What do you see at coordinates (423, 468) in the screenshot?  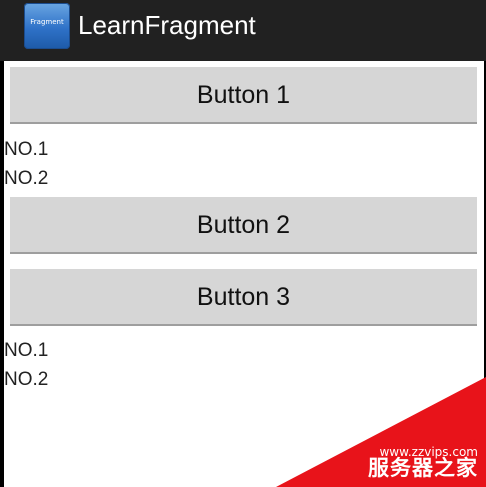 I see `watermark-name: 服务器之家` at bounding box center [423, 468].